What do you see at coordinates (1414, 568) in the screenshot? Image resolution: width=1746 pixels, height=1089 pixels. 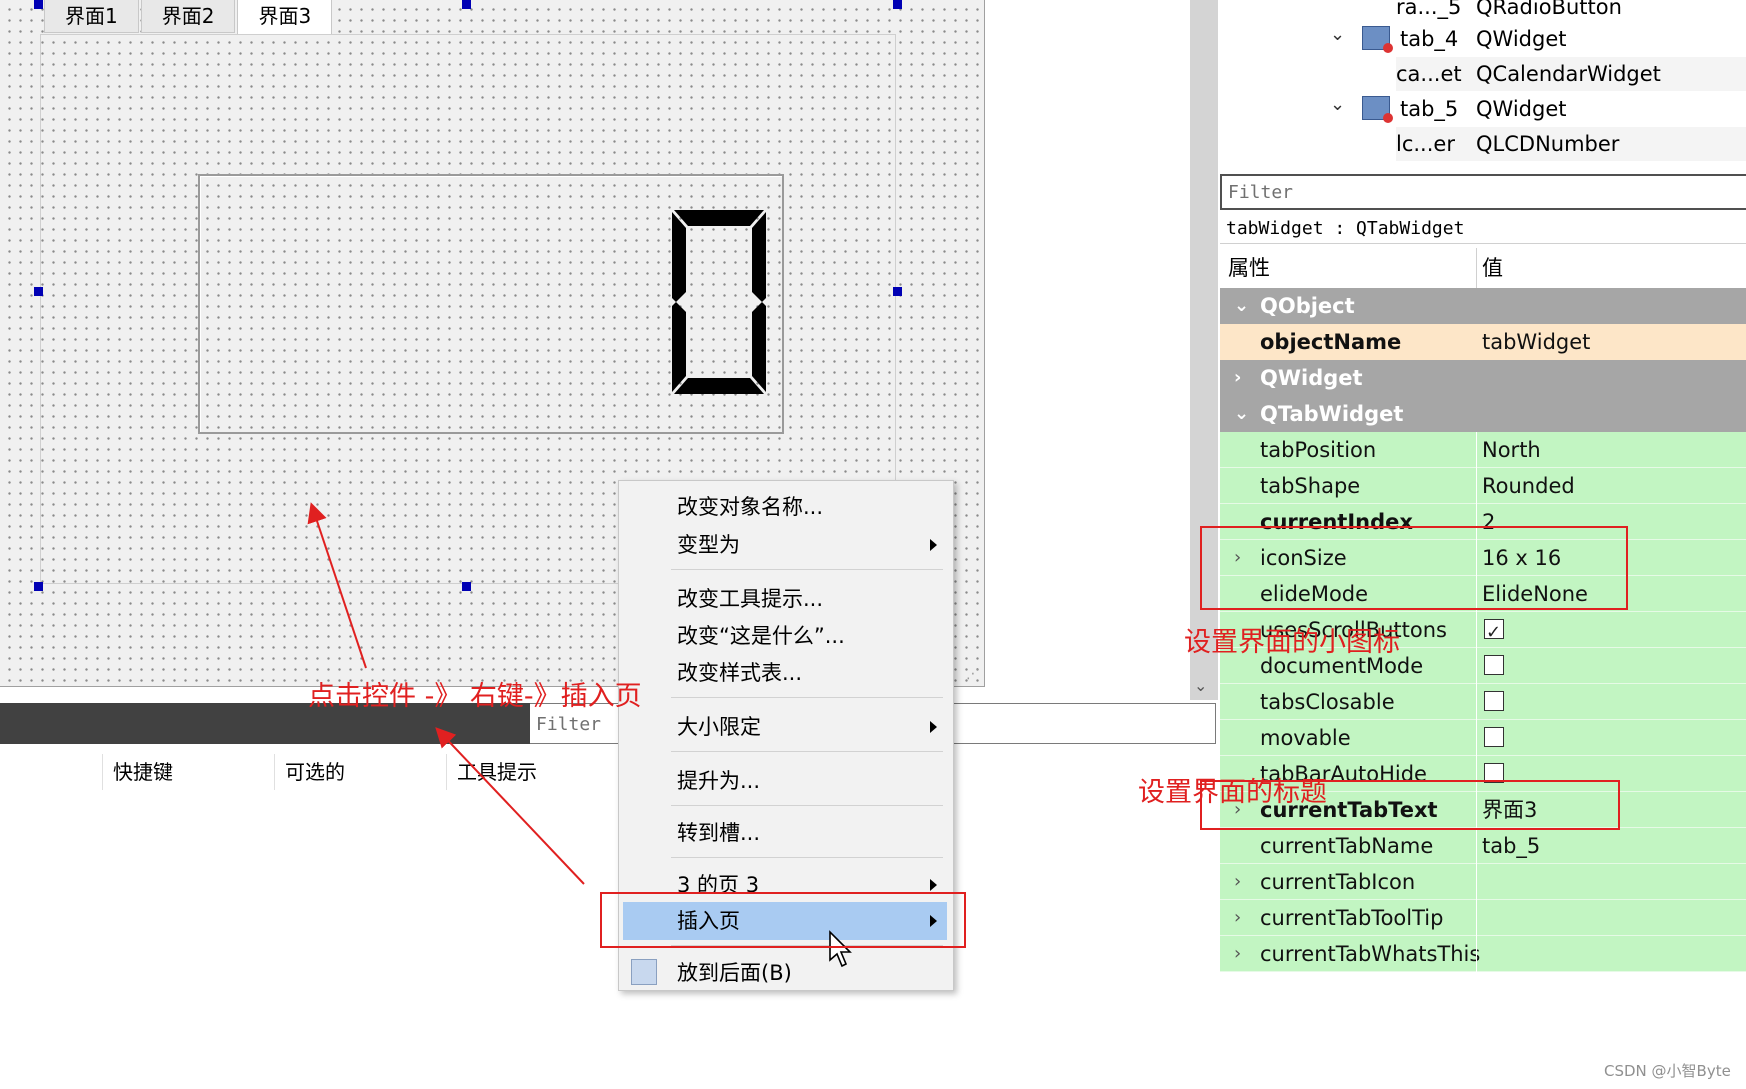 I see `annotation-box-iconsize` at bounding box center [1414, 568].